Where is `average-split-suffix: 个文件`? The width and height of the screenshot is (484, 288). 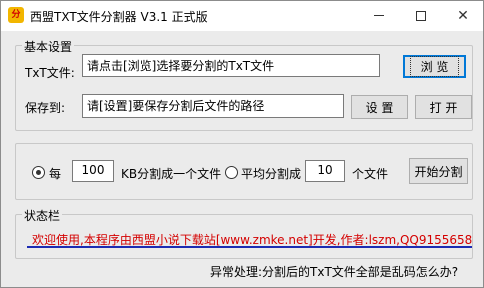 average-split-suffix: 个文件 is located at coordinates (370, 174).